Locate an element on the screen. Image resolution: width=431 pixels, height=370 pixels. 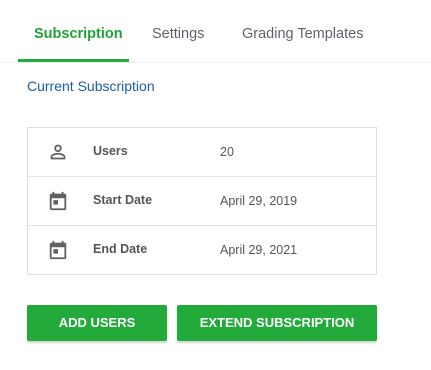
tab-settings: Settings is located at coordinates (178, 31).